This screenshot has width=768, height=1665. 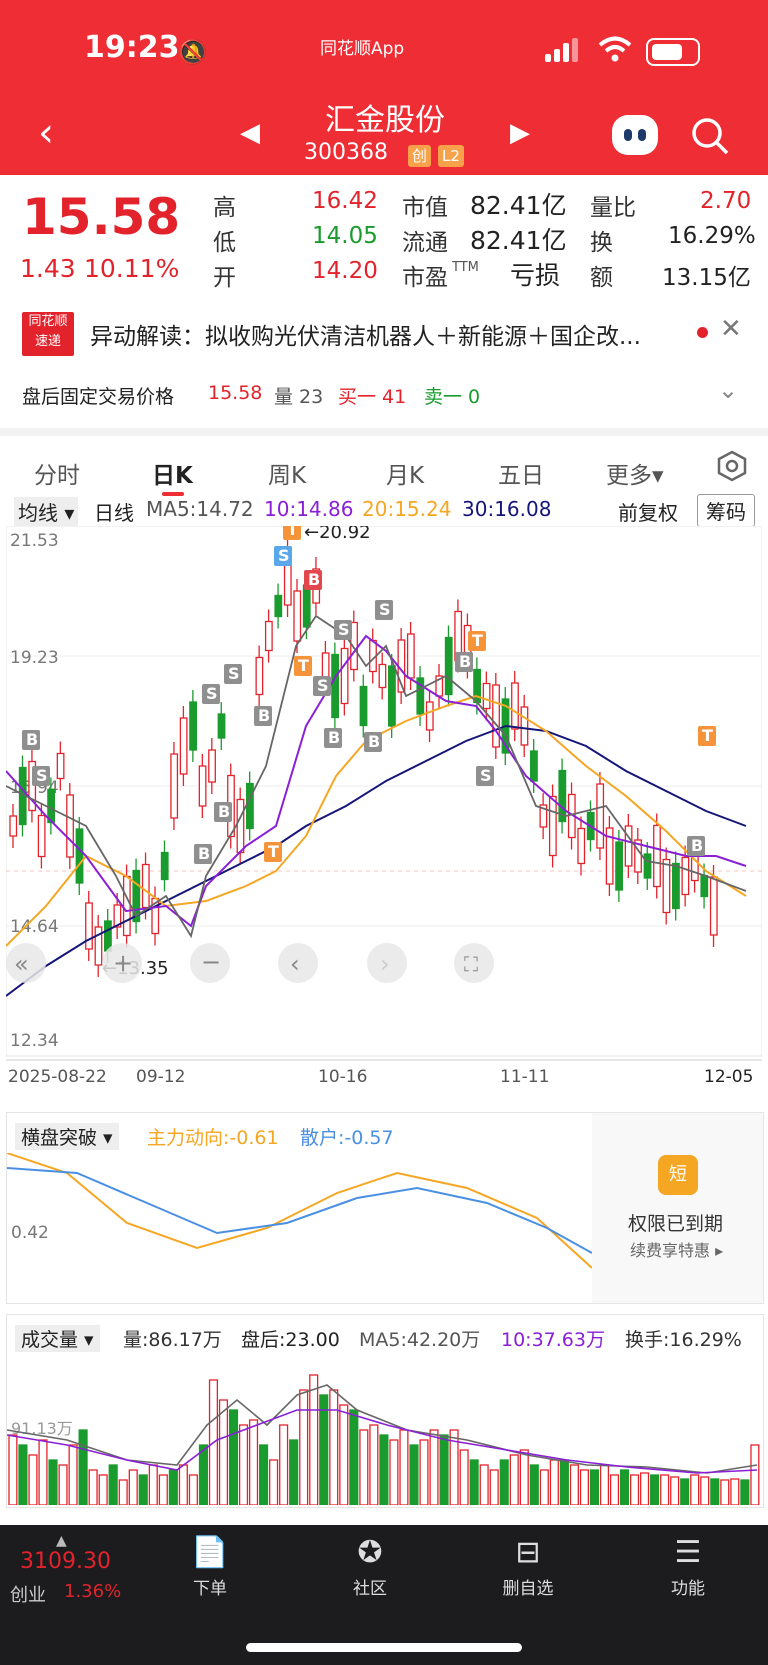 What do you see at coordinates (613, 208) in the screenshot?
I see `vol-ratio-label: 量比` at bounding box center [613, 208].